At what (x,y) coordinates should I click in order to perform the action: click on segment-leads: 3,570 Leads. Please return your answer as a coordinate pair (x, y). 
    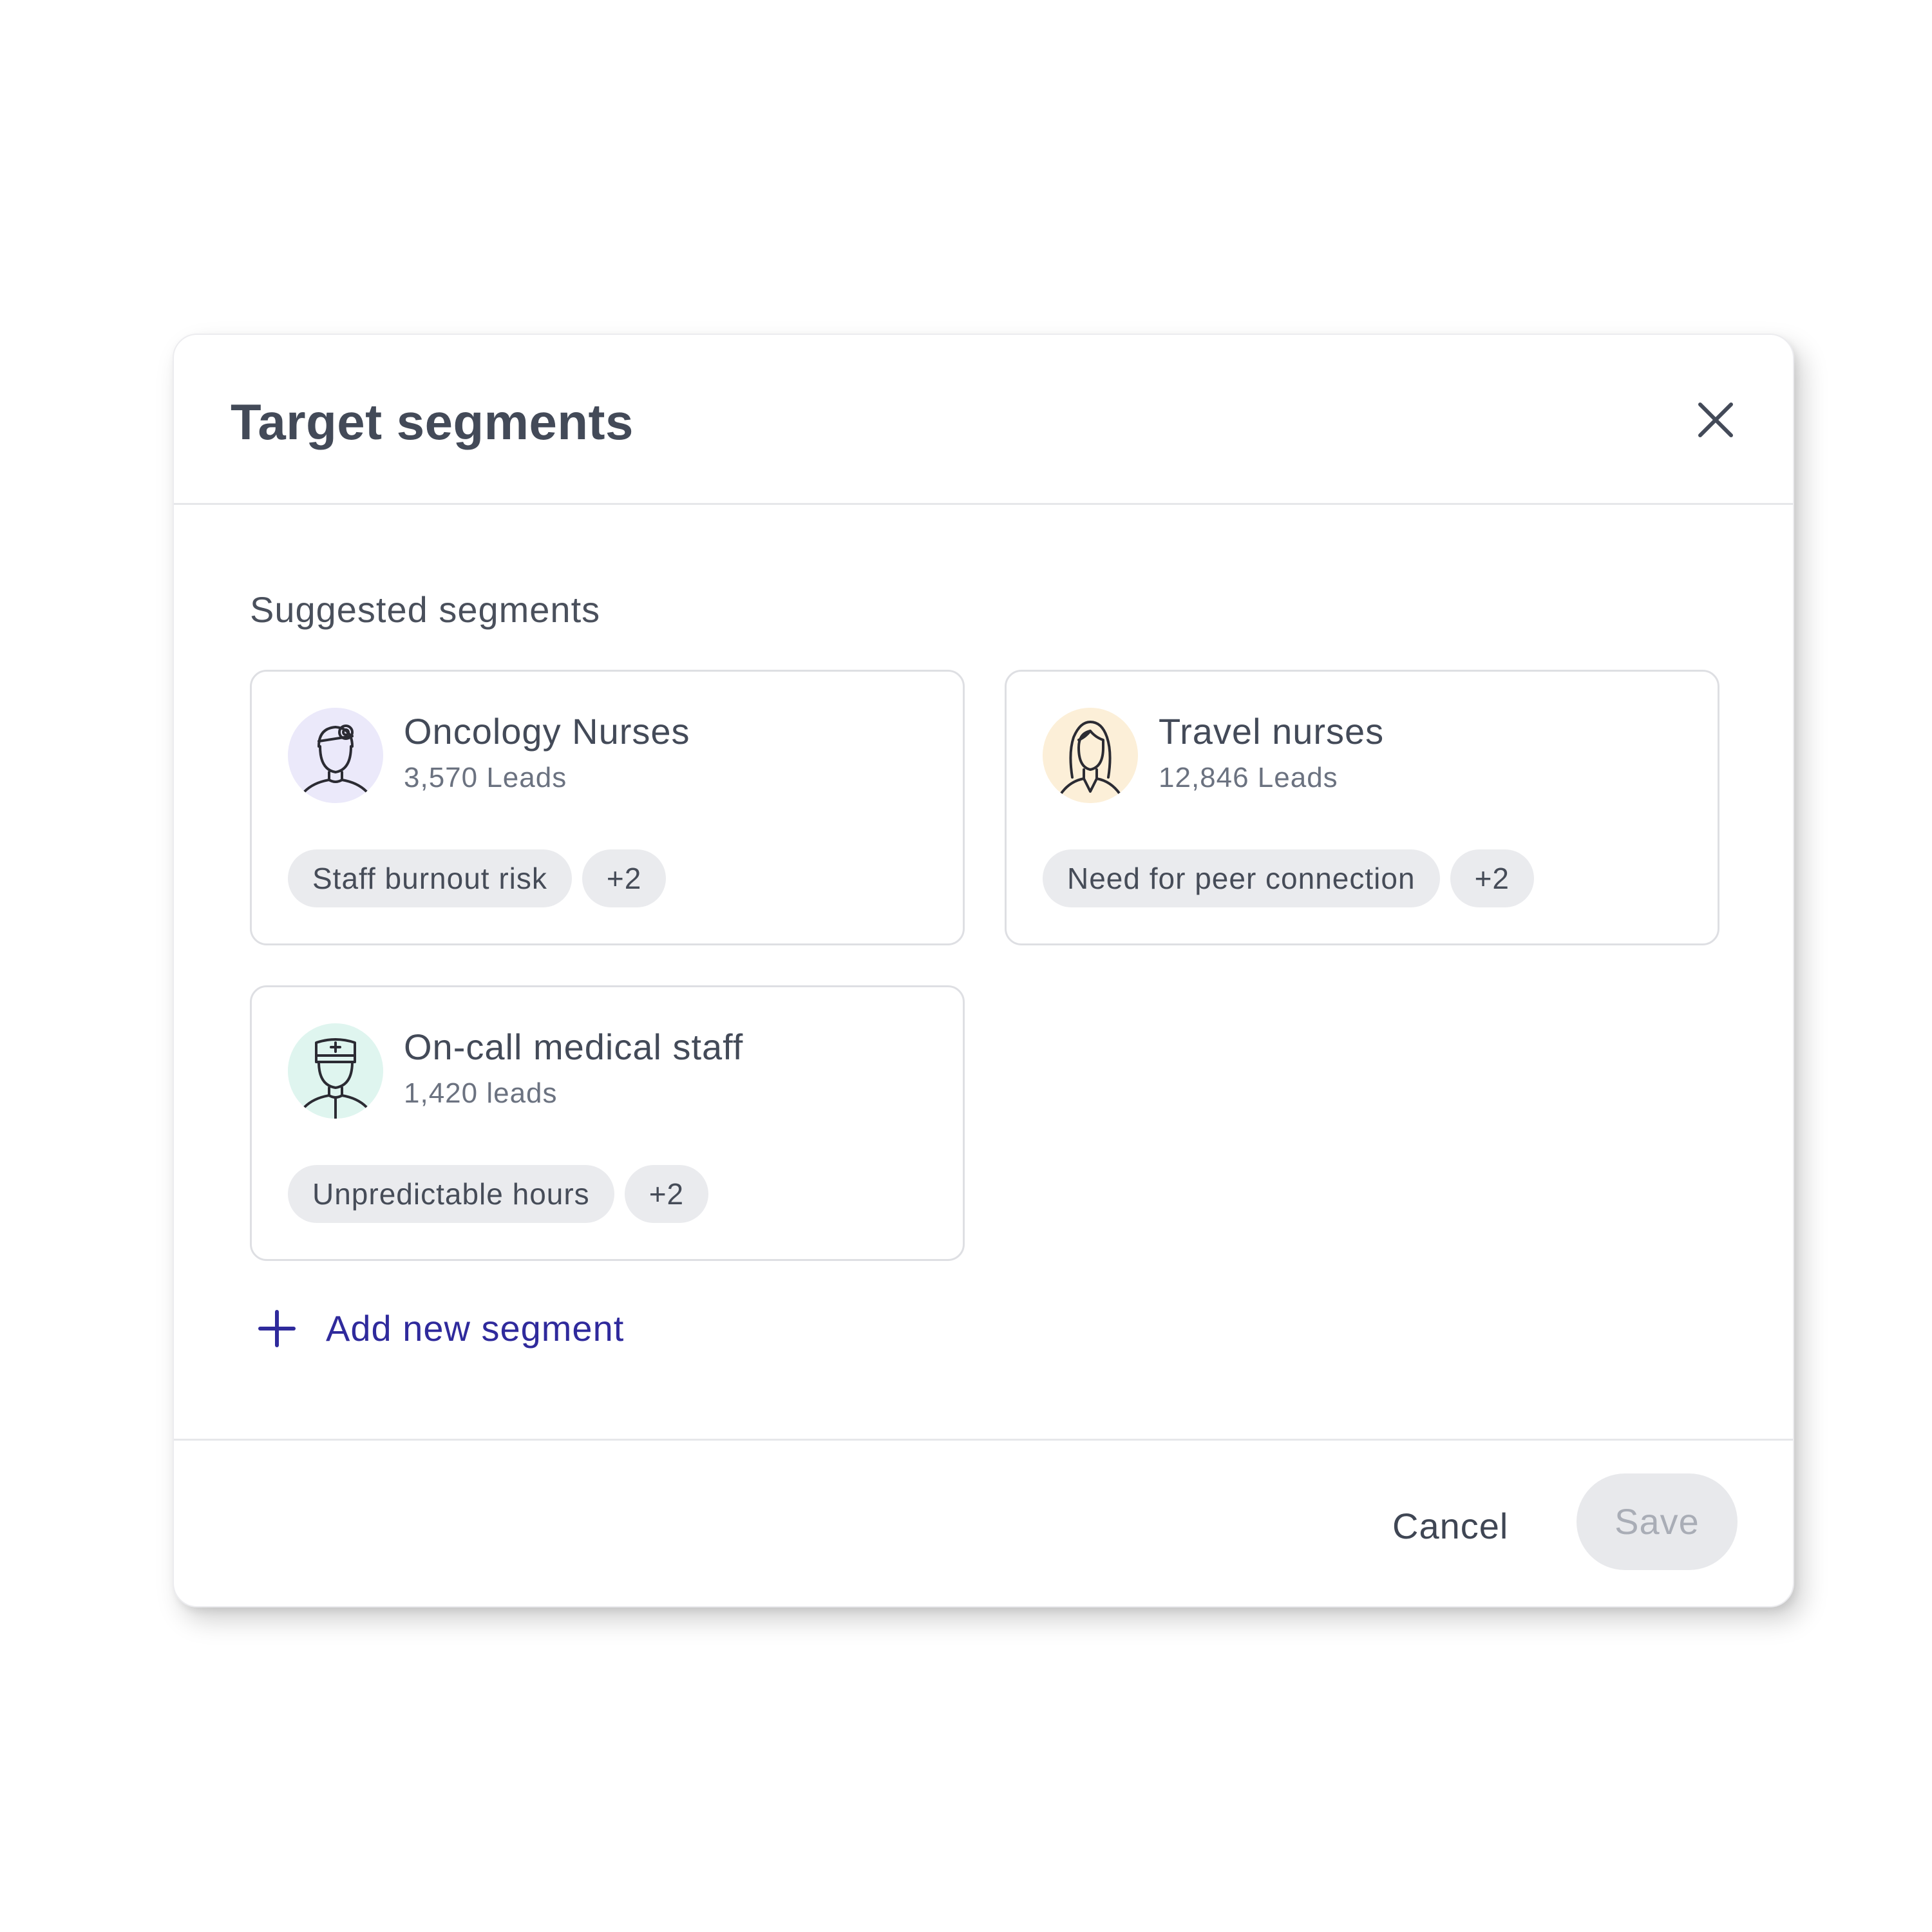
    Looking at the image, I should click on (485, 778).